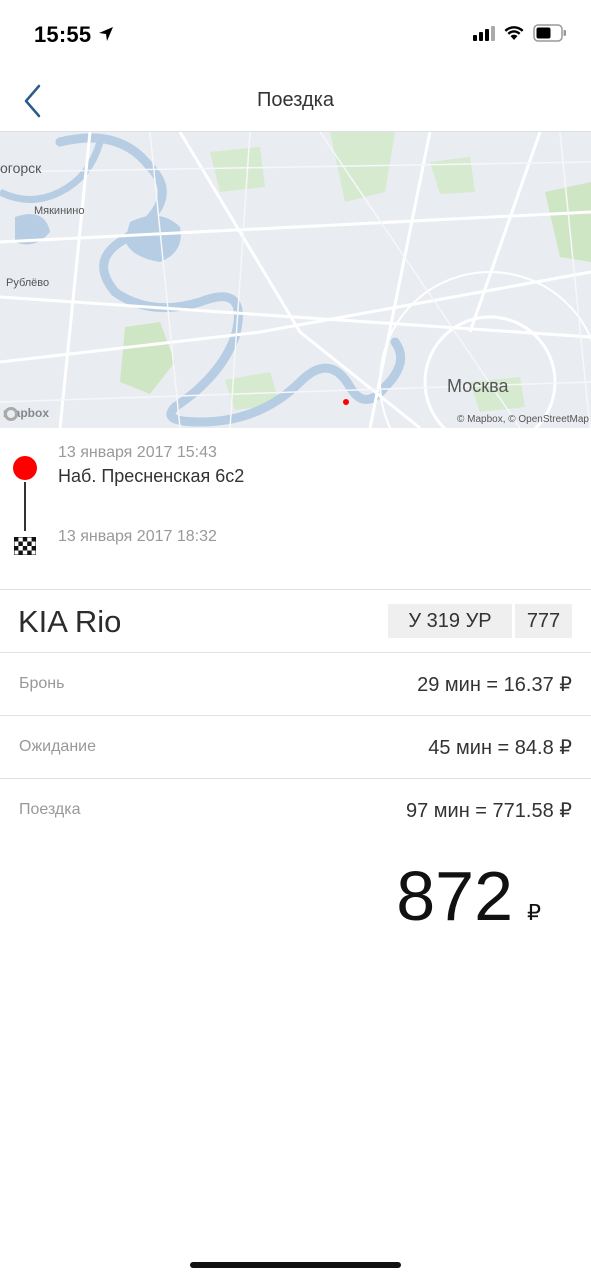 The width and height of the screenshot is (591, 1280). I want to click on wifi-icon, so click(514, 33).